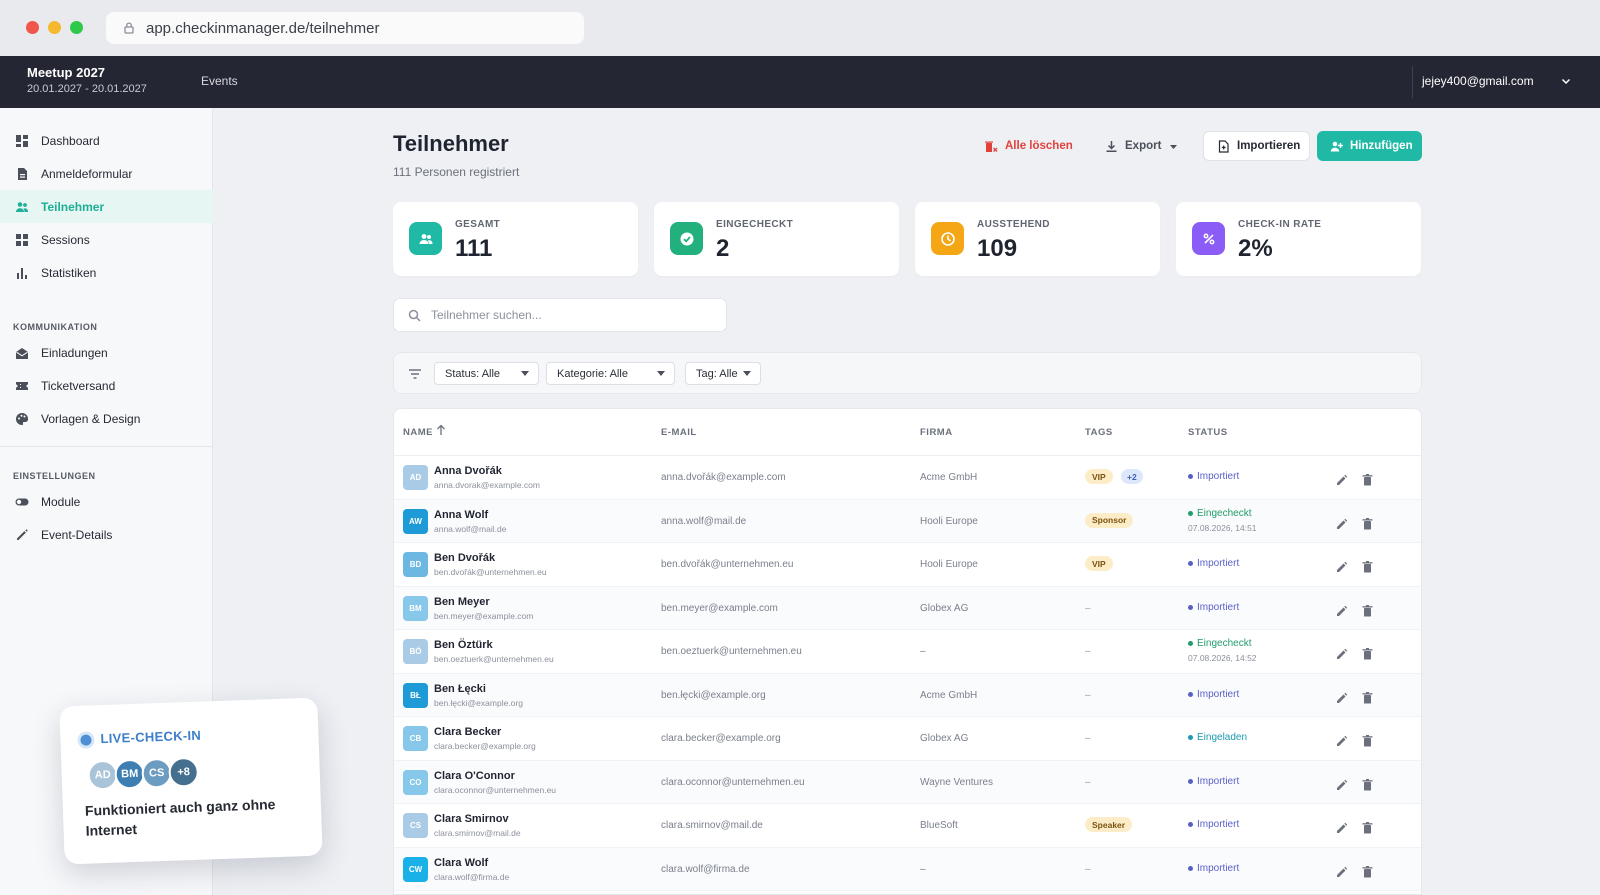 This screenshot has width=1600, height=895. I want to click on page-subtitle: 111 Personen registriert, so click(456, 172).